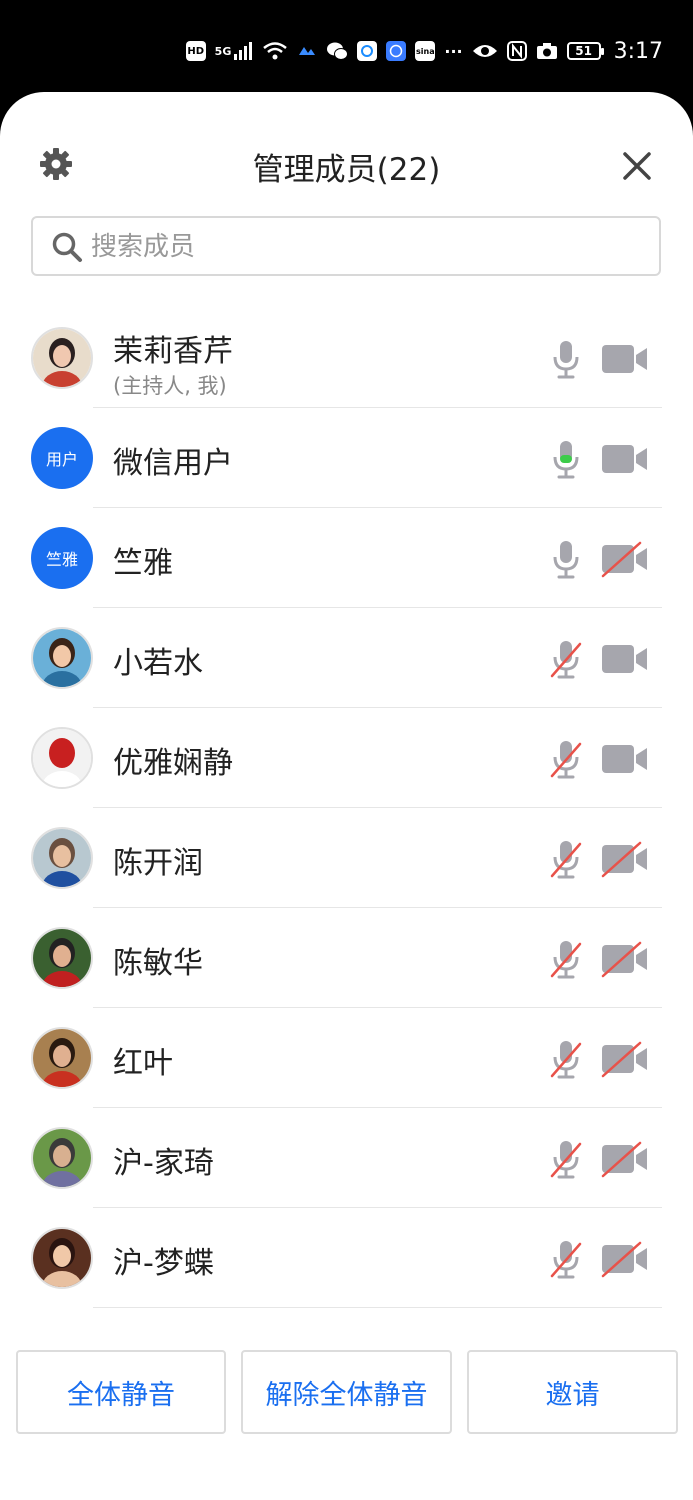 This screenshot has height=1500, width=693. I want to click on avatar: 用户, so click(62, 458).